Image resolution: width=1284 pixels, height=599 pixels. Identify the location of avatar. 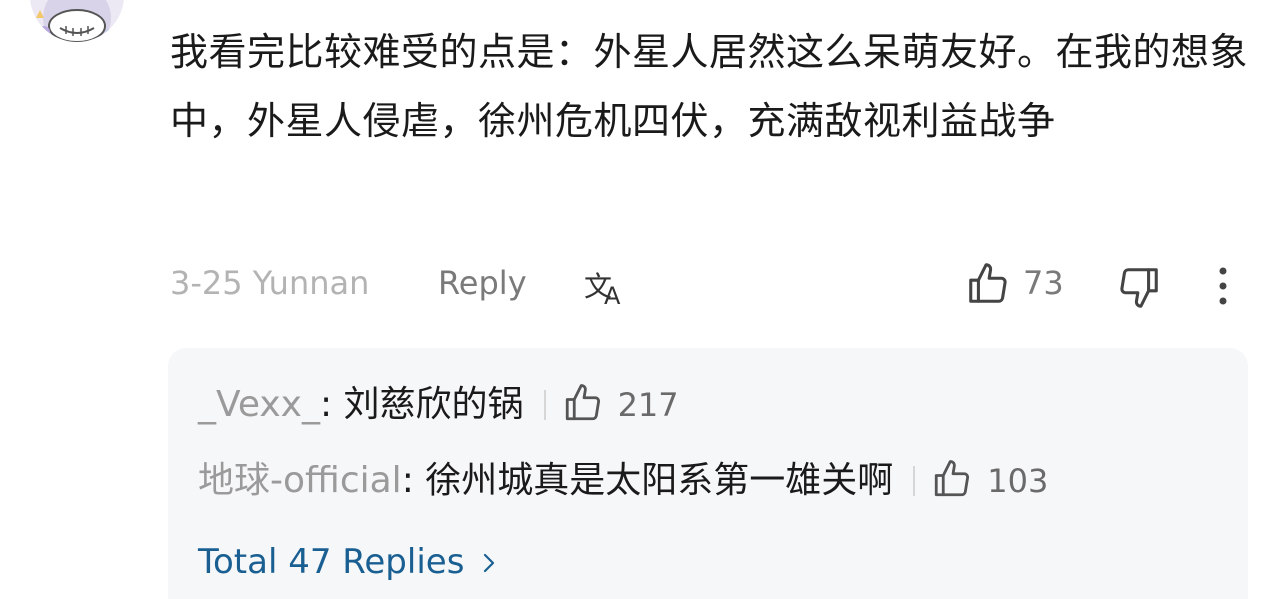
(77, 21).